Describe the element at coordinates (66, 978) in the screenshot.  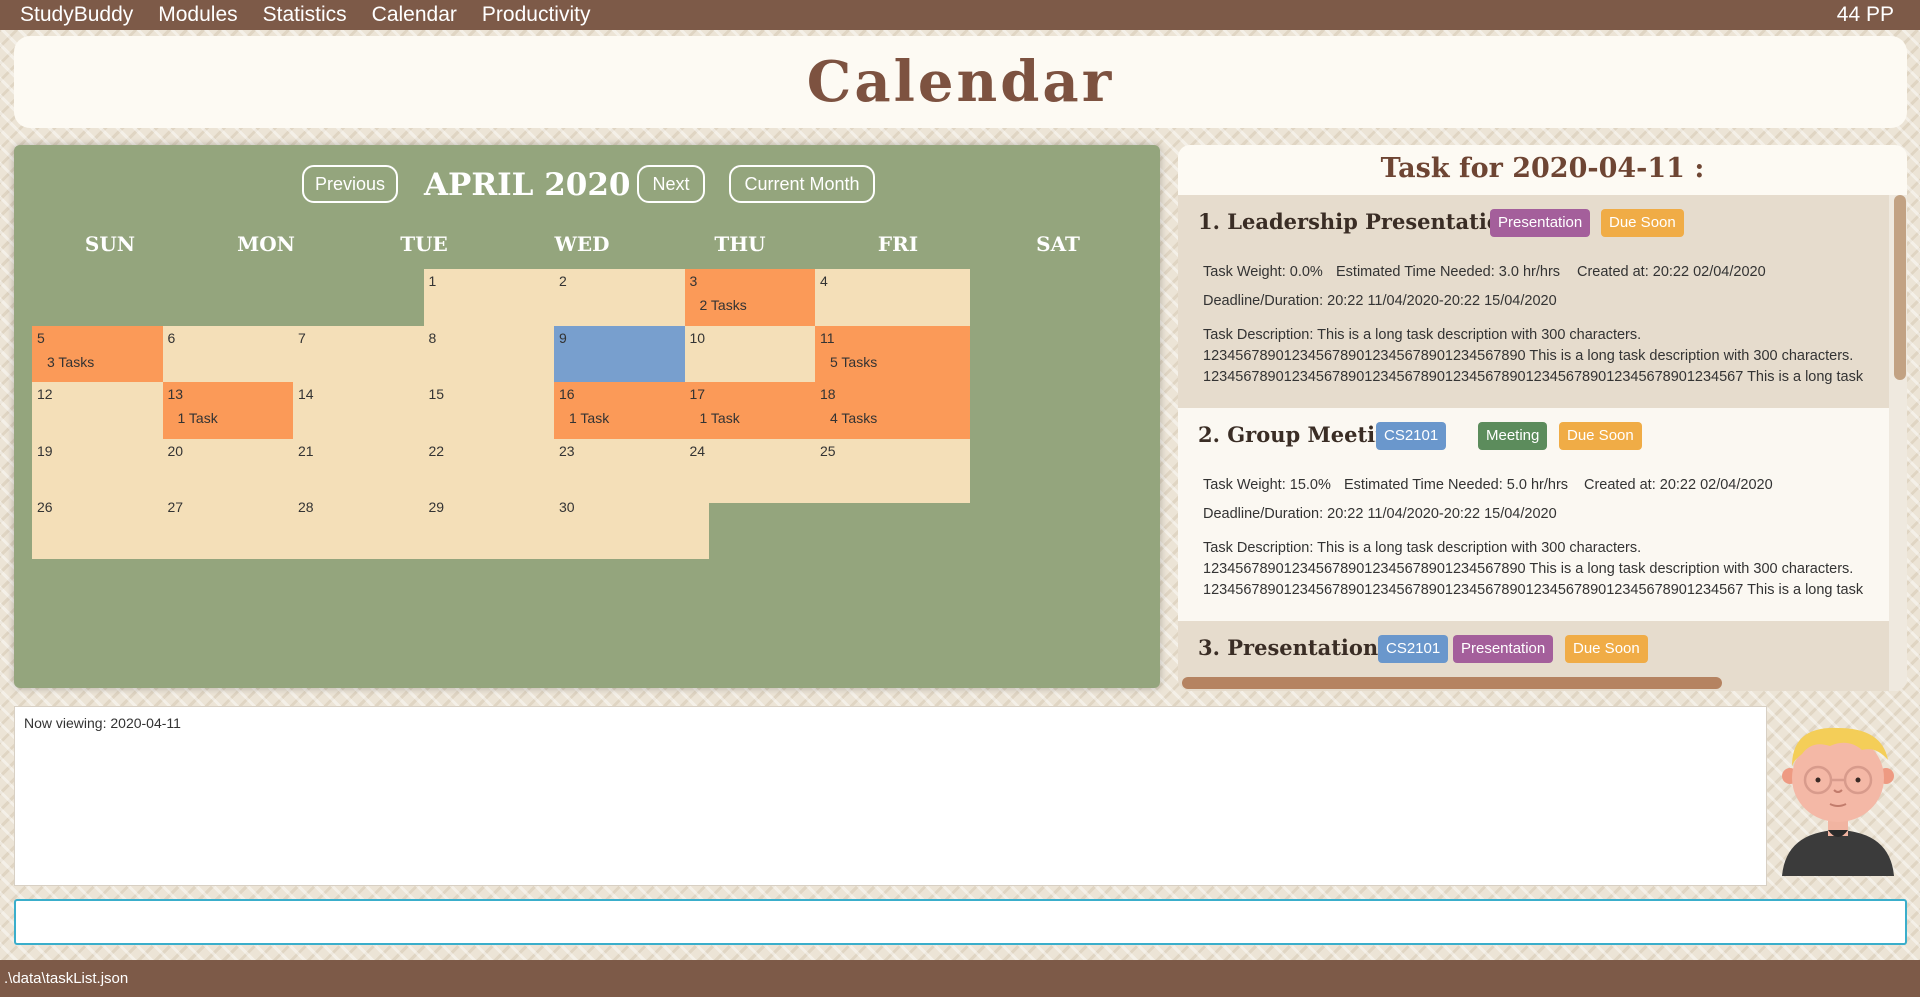
I see `status-file-path: .\data\taskList.json` at that location.